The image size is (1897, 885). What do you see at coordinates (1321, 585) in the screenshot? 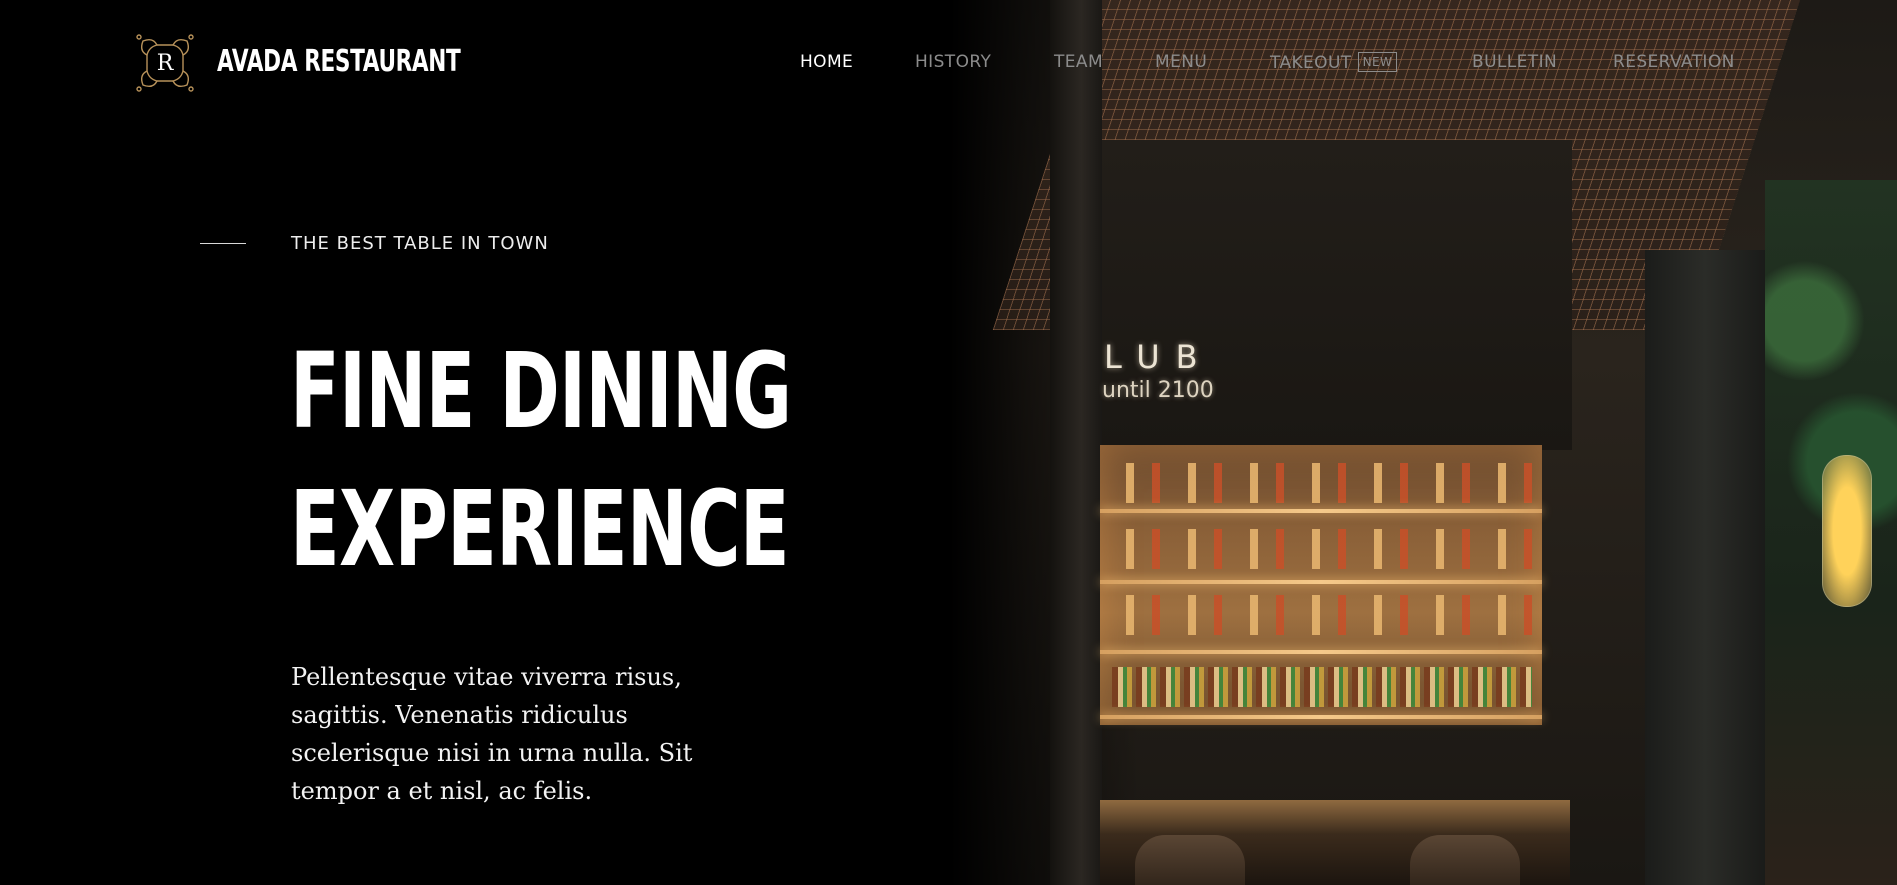
I see `bar-shelves` at bounding box center [1321, 585].